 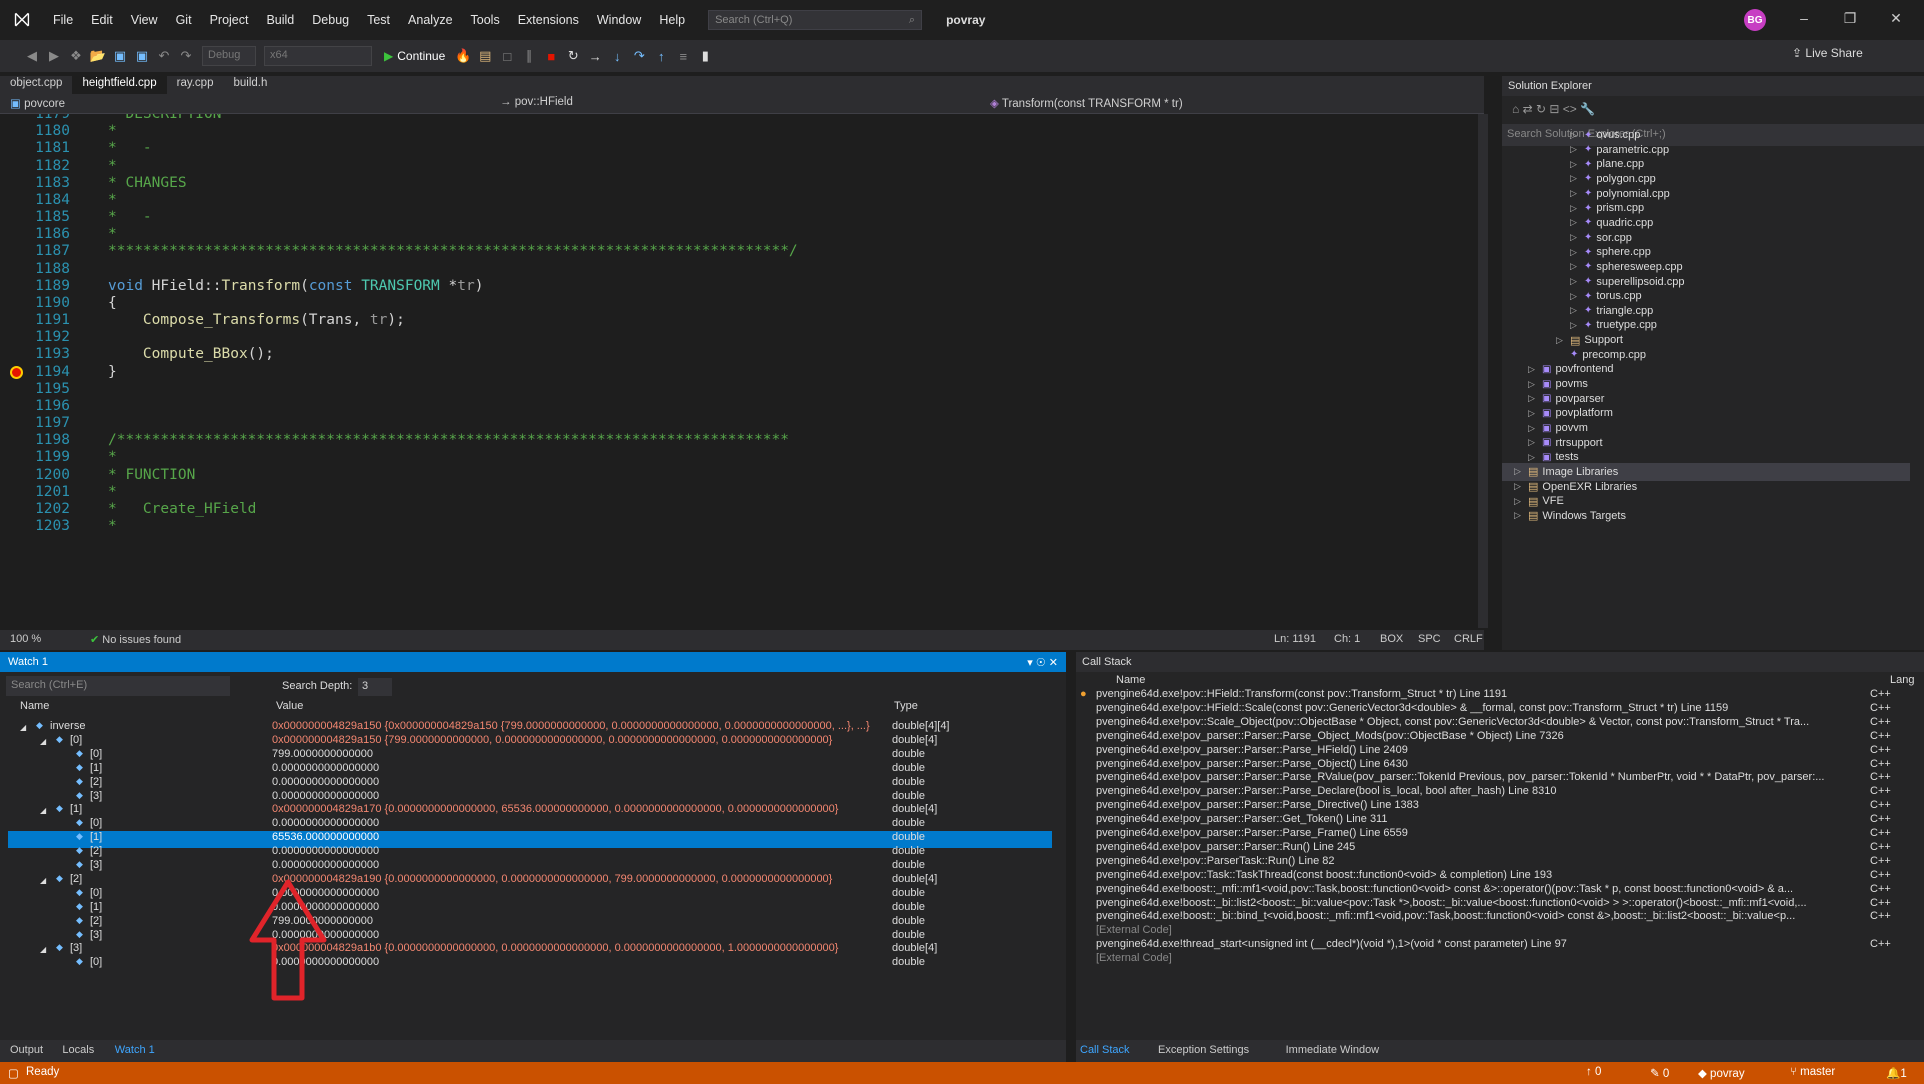 What do you see at coordinates (595, 56) in the screenshot?
I see `show-next-statement-icon: →` at bounding box center [595, 56].